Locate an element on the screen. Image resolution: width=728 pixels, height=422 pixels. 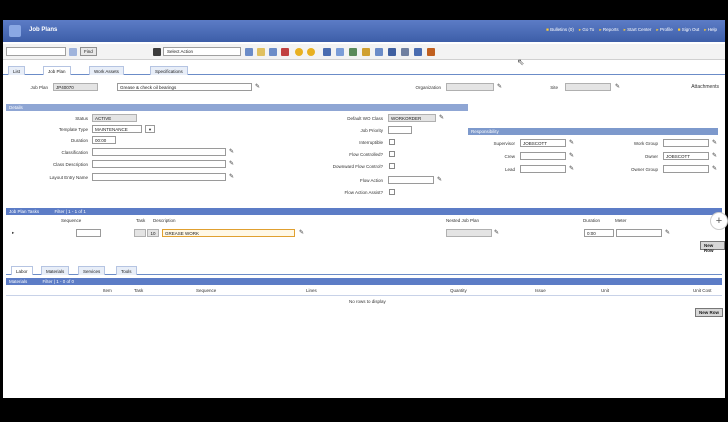
mat-col-issue: Issue is located at coordinates (540, 290).